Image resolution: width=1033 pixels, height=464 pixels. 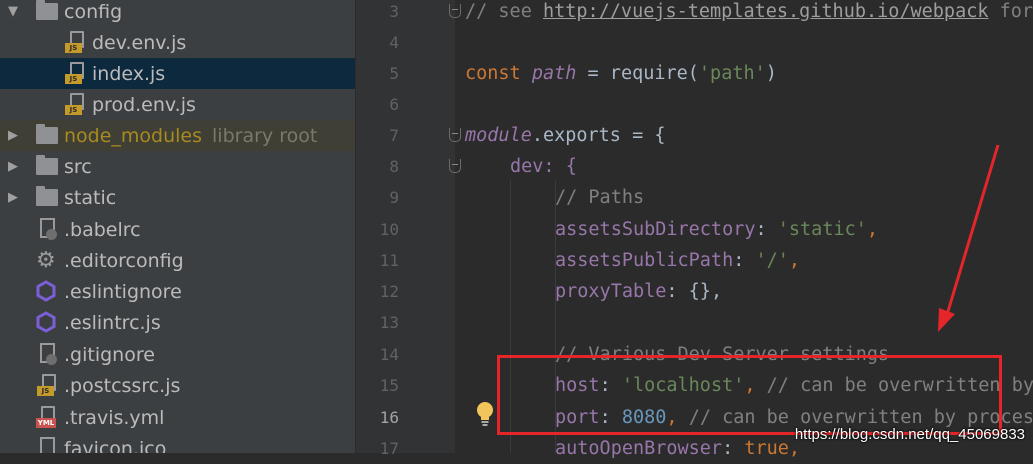 What do you see at coordinates (177, 354) in the screenshot?
I see `tree-item-gitignore: .gitignore` at bounding box center [177, 354].